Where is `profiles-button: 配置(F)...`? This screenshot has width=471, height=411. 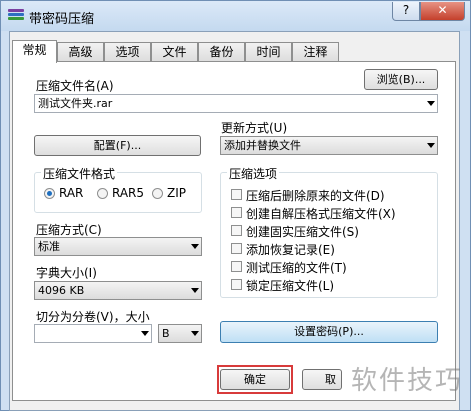 profiles-button: 配置(F)... is located at coordinates (117, 145).